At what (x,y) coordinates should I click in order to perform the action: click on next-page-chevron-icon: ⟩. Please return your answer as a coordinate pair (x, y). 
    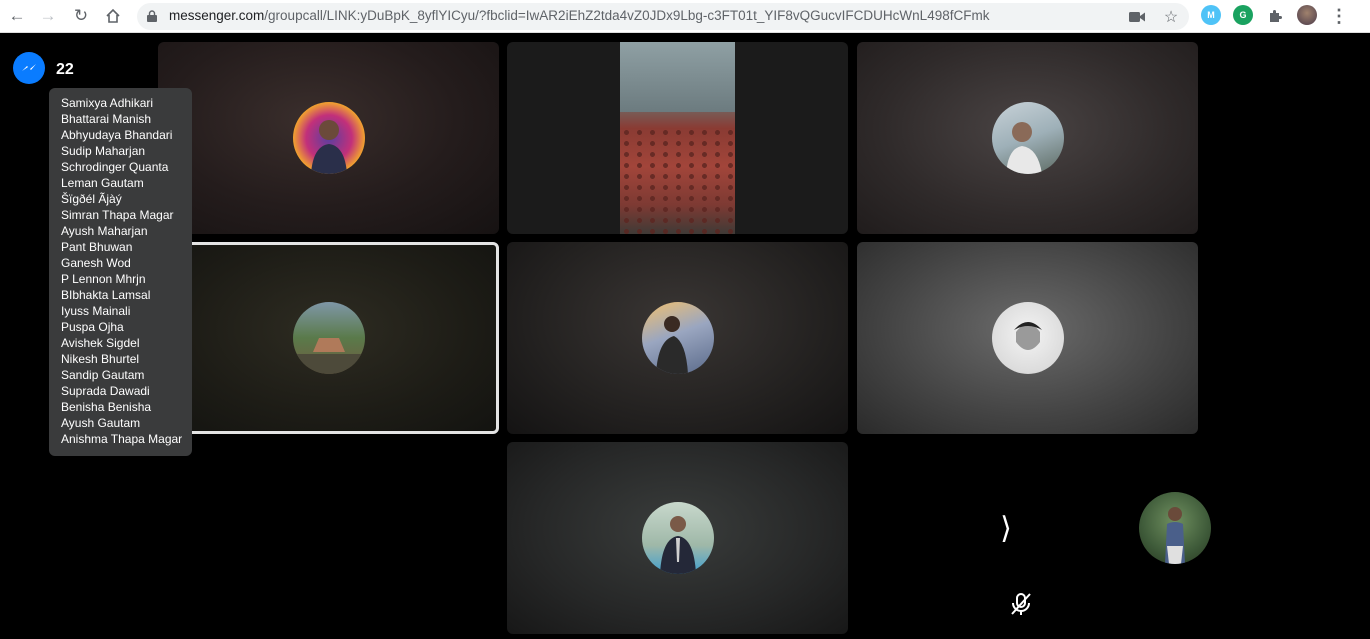
    Looking at the image, I should click on (1006, 528).